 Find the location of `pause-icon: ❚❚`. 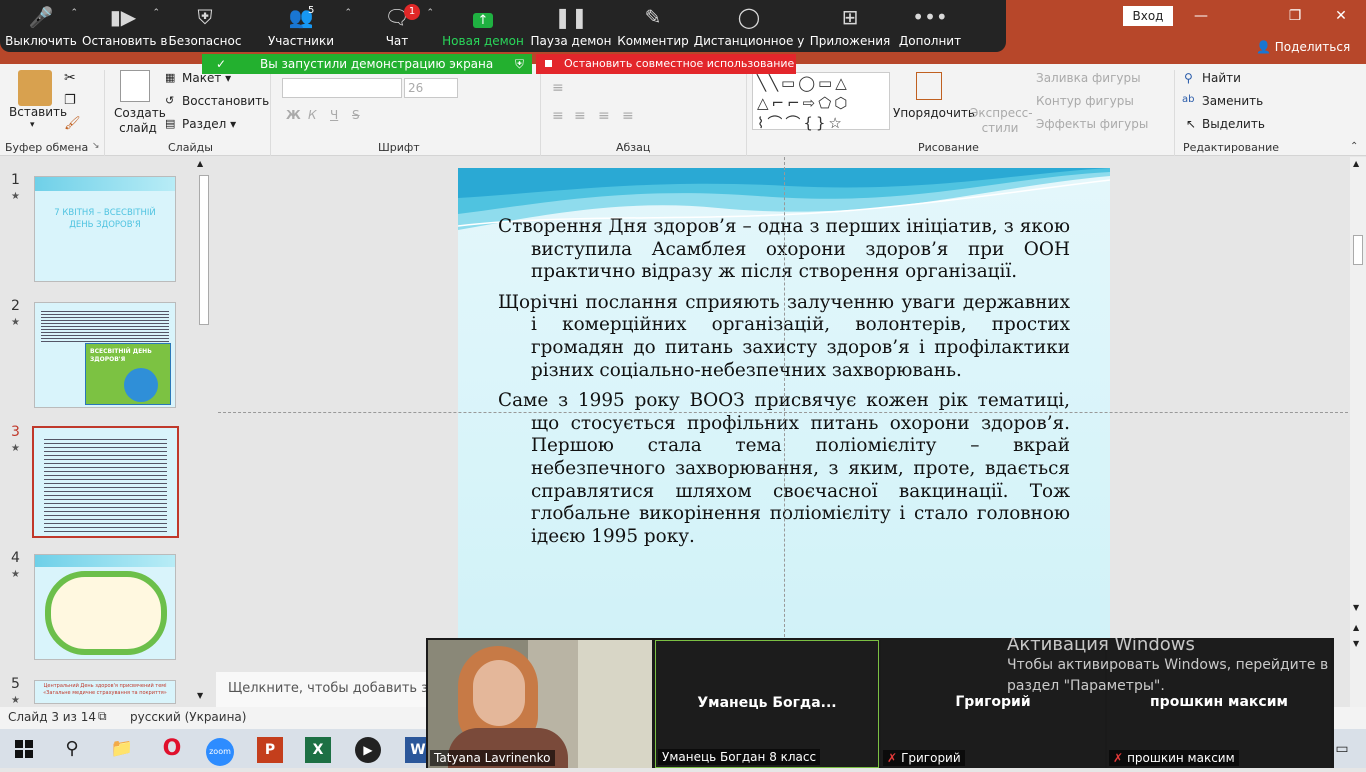

pause-icon: ❚❚ is located at coordinates (571, 17).